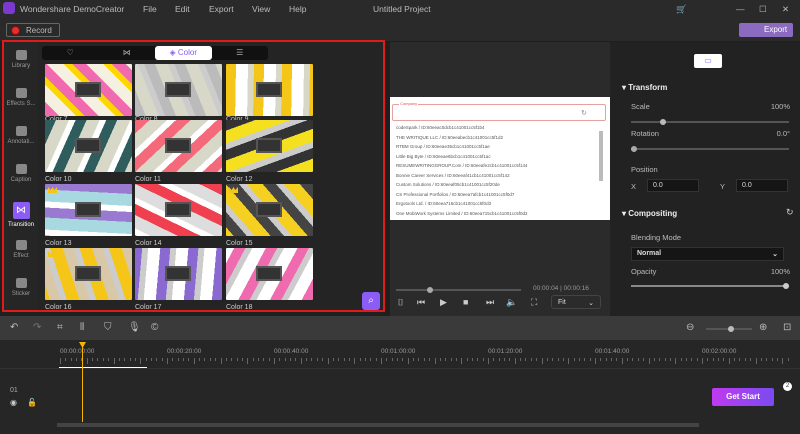 This screenshot has height=434, width=800. Describe the element at coordinates (511, 302) in the screenshot. I see `volume-icon: 🔈` at that location.